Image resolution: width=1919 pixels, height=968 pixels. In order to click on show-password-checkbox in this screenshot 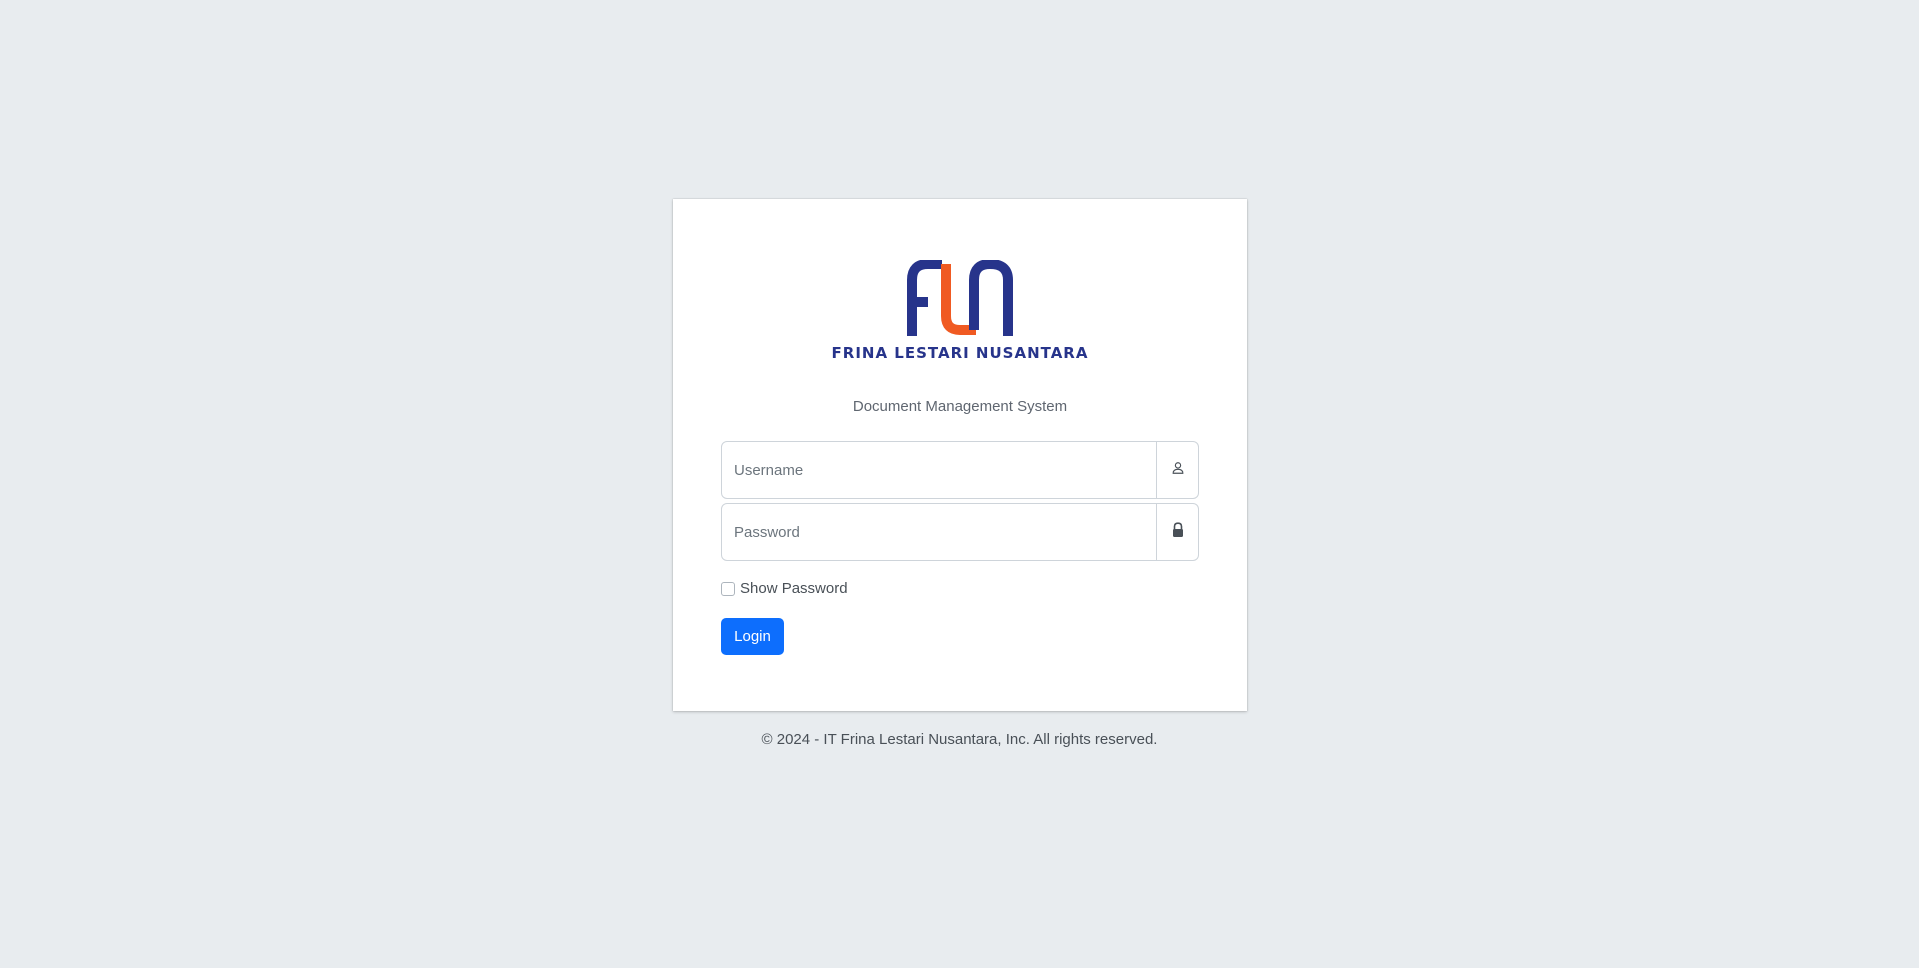, I will do `click(728, 588)`.